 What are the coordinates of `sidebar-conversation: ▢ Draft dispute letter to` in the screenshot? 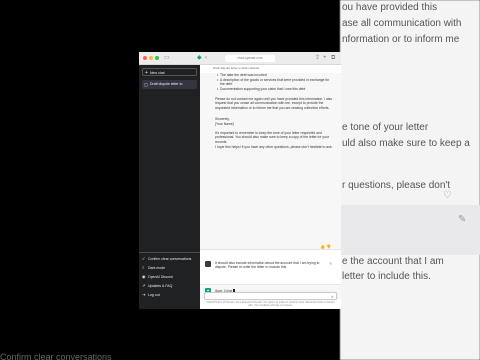 It's located at (169, 84).